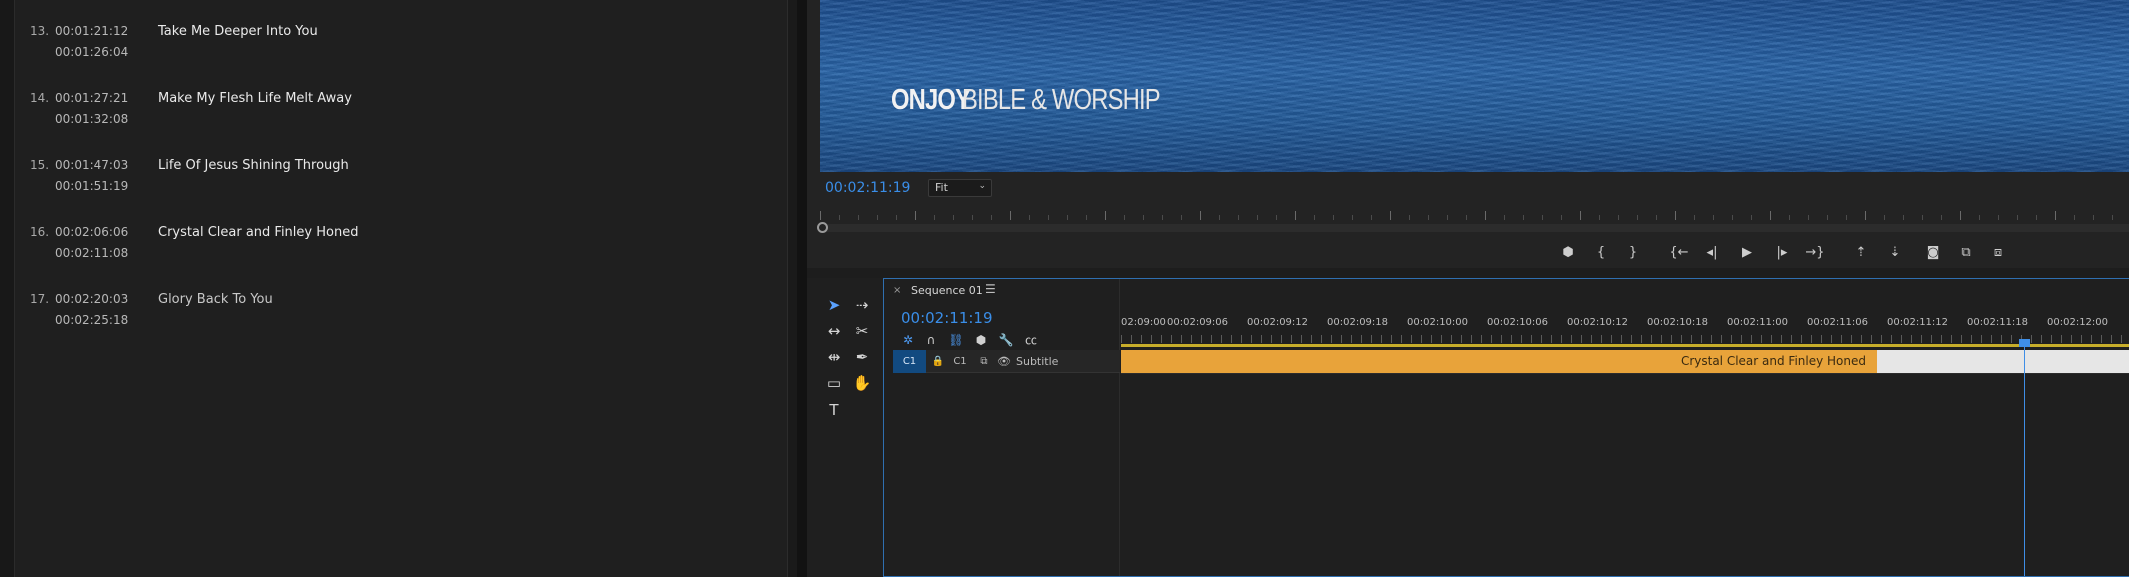 The image size is (2129, 577). I want to click on overwrite-icon: ⧈, so click(1998, 253).